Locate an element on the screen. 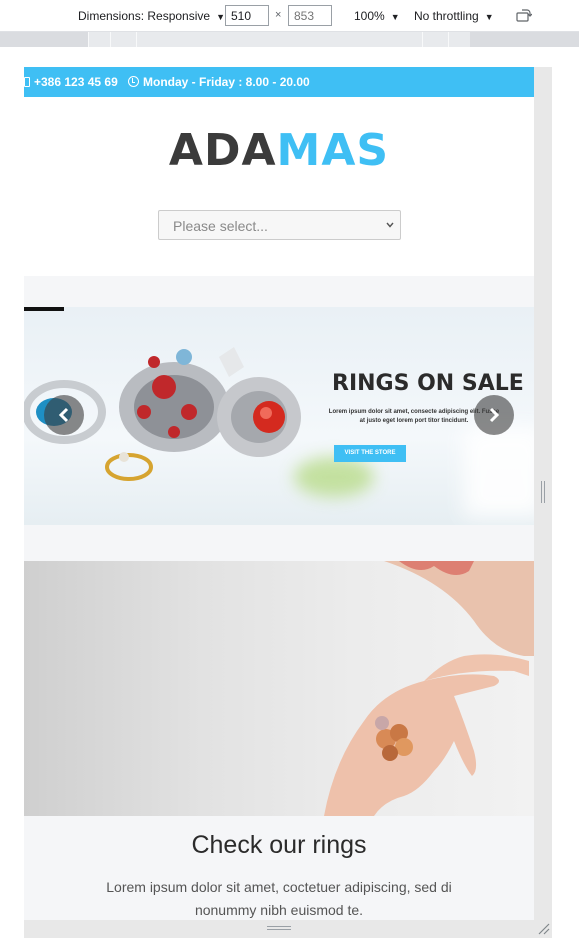 This screenshot has height=938, width=579. phone-icon is located at coordinates (27, 82).